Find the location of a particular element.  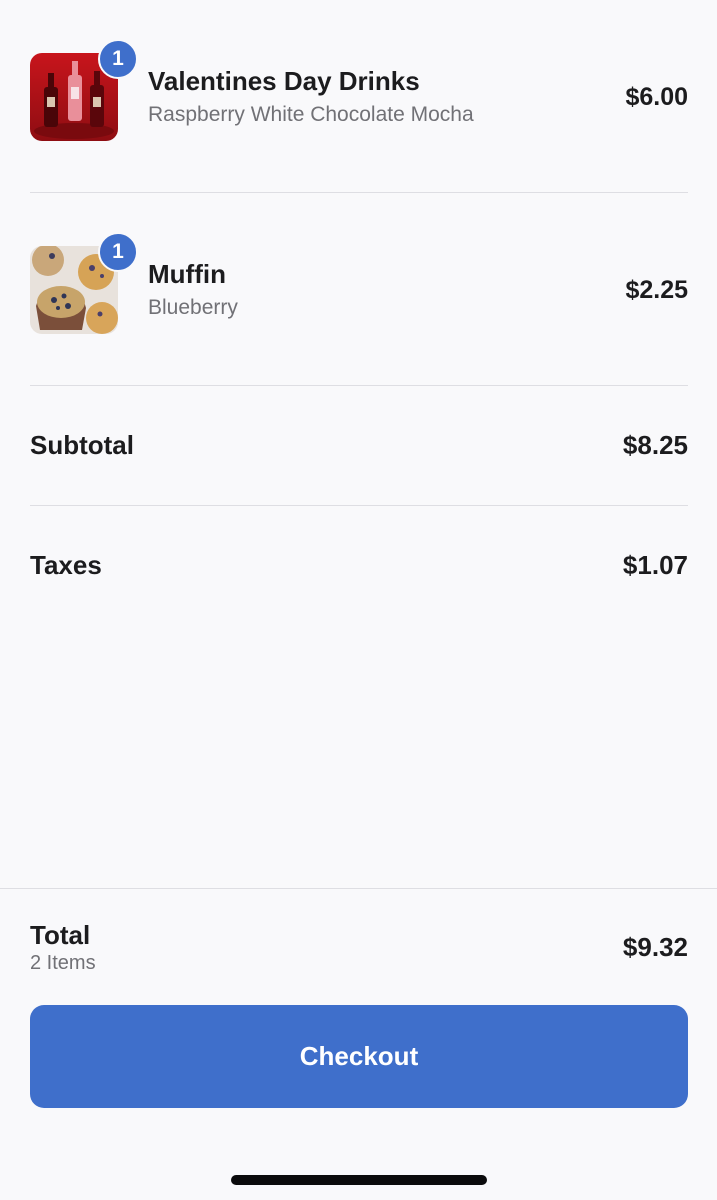

taxes-value: $1.07 is located at coordinates (655, 564).